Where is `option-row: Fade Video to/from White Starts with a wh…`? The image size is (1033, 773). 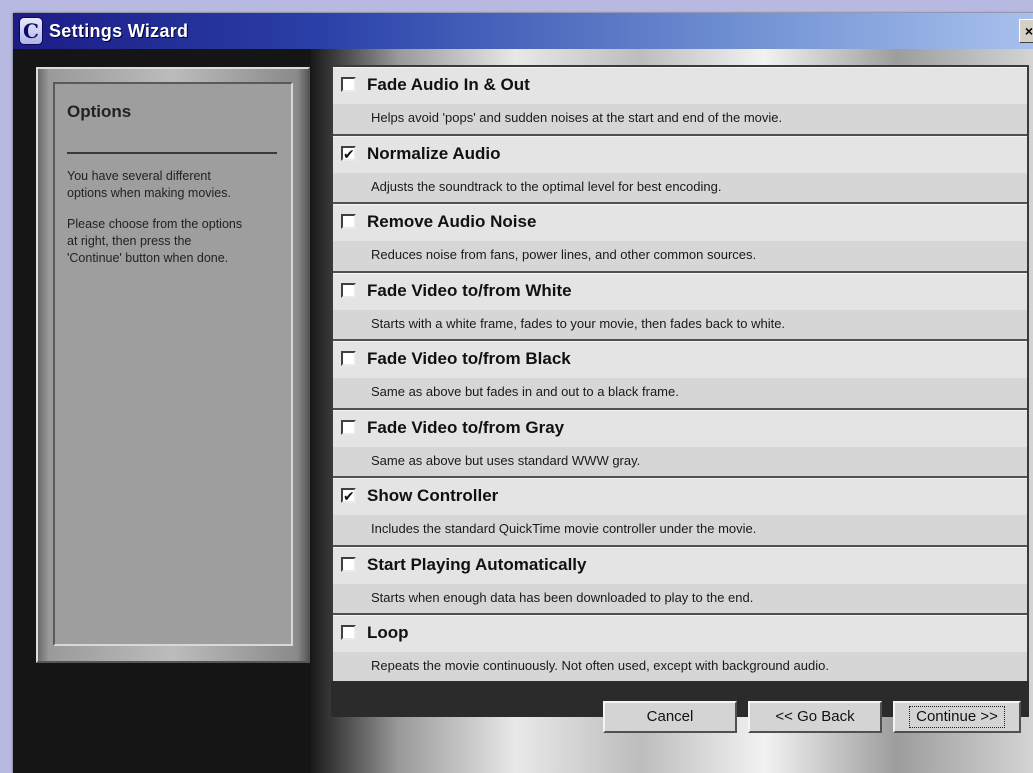 option-row: Fade Video to/from White Starts with a wh… is located at coordinates (680, 305).